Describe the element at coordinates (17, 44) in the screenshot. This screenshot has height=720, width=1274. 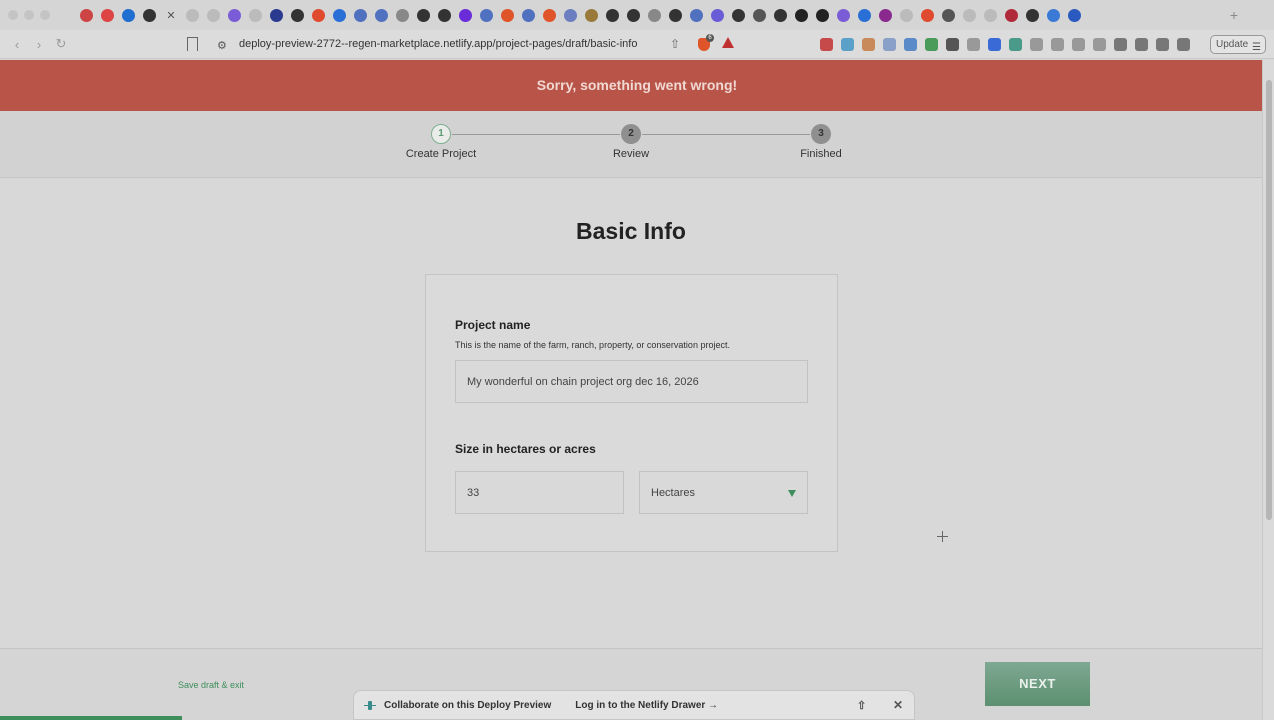
I see `back-icon: ‹` at that location.